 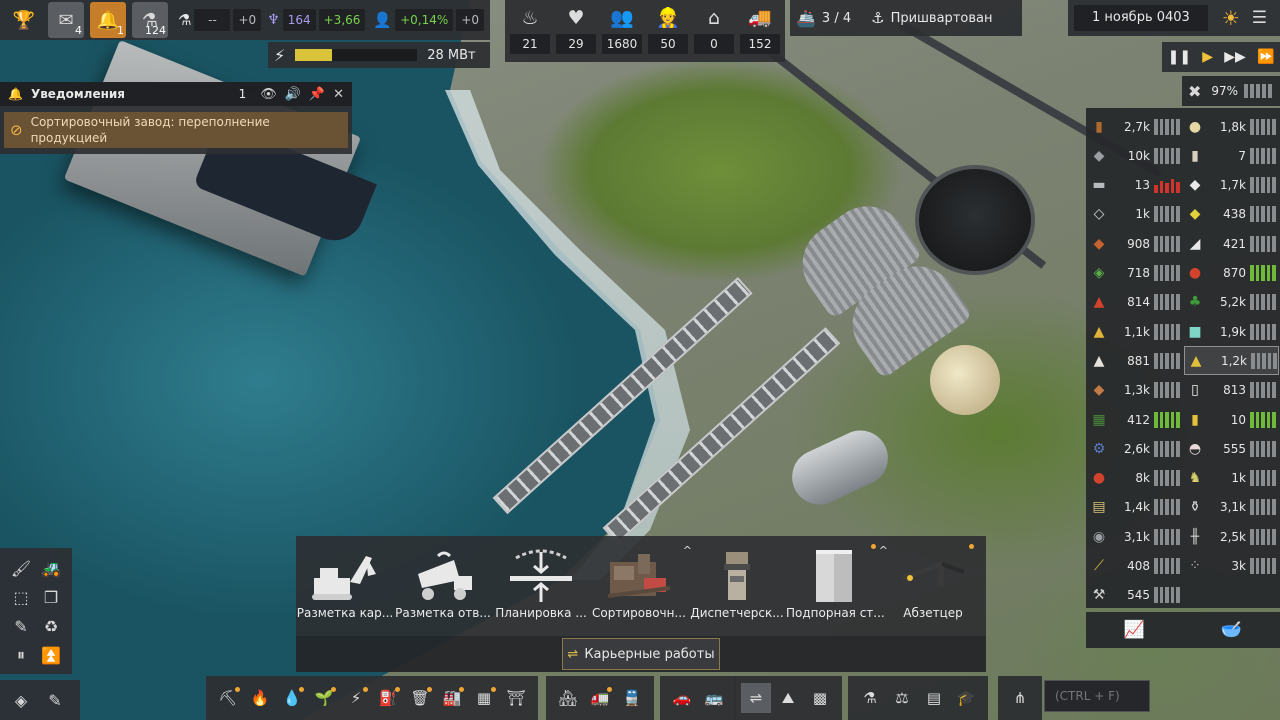 I want to click on resource-concrete: ◇ 1k, so click(x=1135, y=214).